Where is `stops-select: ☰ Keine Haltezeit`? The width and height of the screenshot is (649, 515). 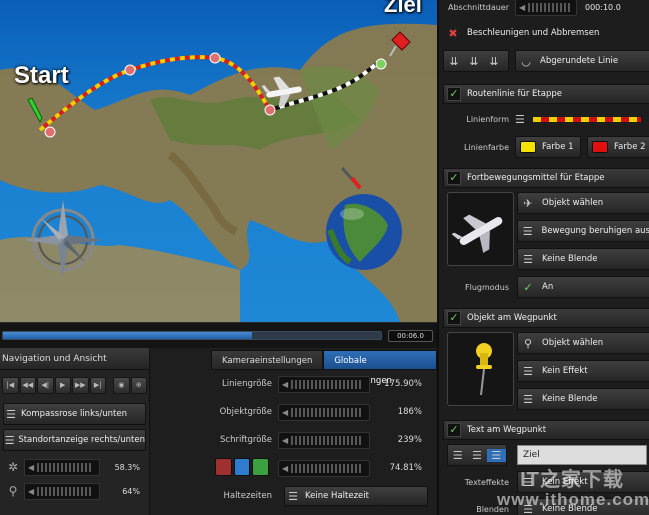
stops-select: ☰ Keine Haltezeit is located at coordinates (356, 496).